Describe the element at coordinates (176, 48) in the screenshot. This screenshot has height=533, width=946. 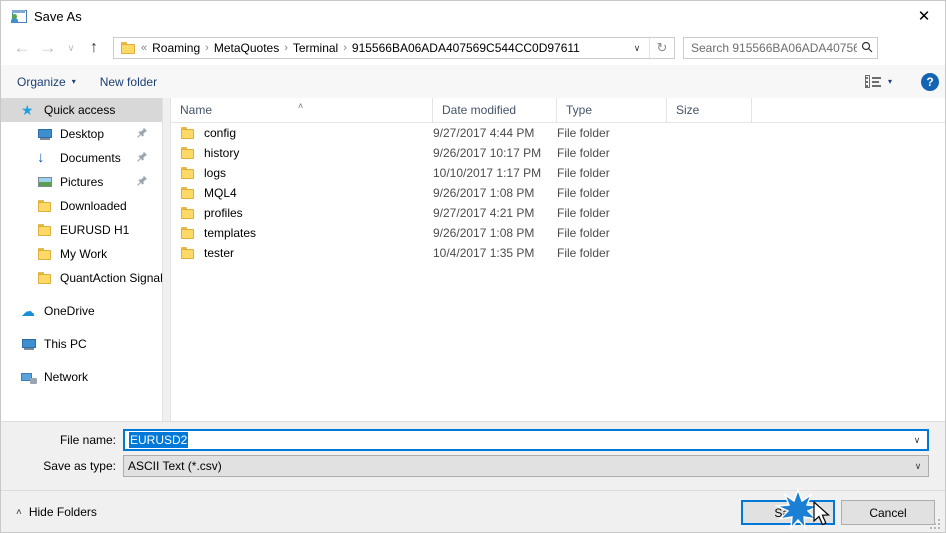
I see `breadcrumb-item-roaming: Roaming` at that location.